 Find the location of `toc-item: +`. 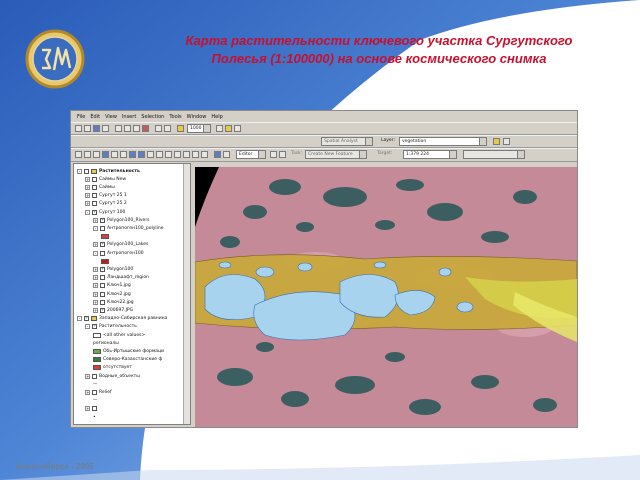

toc-item: + is located at coordinates (92, 409).